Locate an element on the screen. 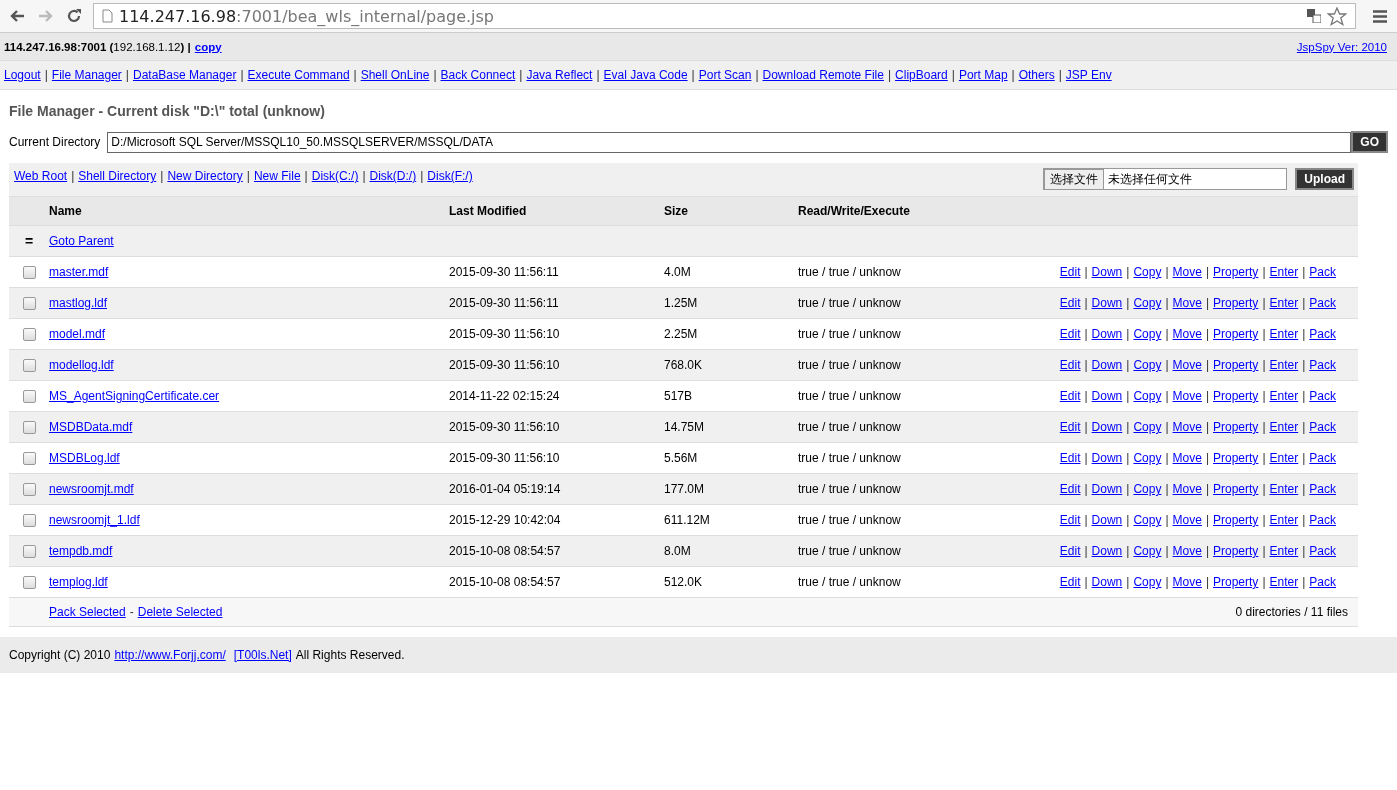 This screenshot has height=790, width=1397. nav-link: Port Scan is located at coordinates (725, 75).